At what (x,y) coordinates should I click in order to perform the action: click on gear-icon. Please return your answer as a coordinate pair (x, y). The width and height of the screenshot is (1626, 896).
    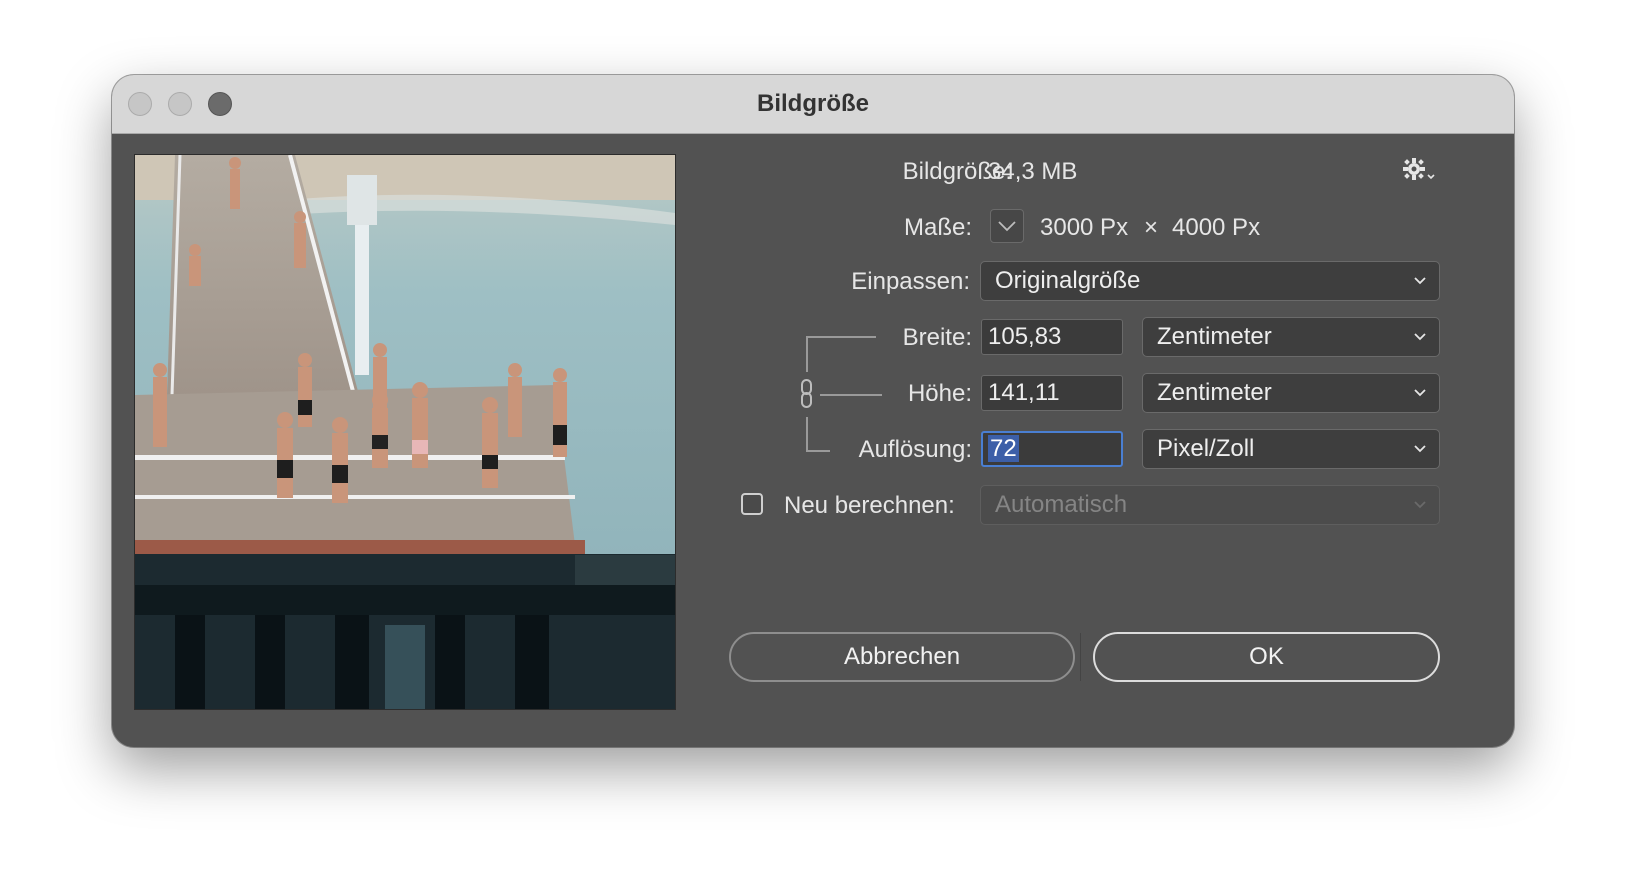
    Looking at the image, I should click on (1419, 169).